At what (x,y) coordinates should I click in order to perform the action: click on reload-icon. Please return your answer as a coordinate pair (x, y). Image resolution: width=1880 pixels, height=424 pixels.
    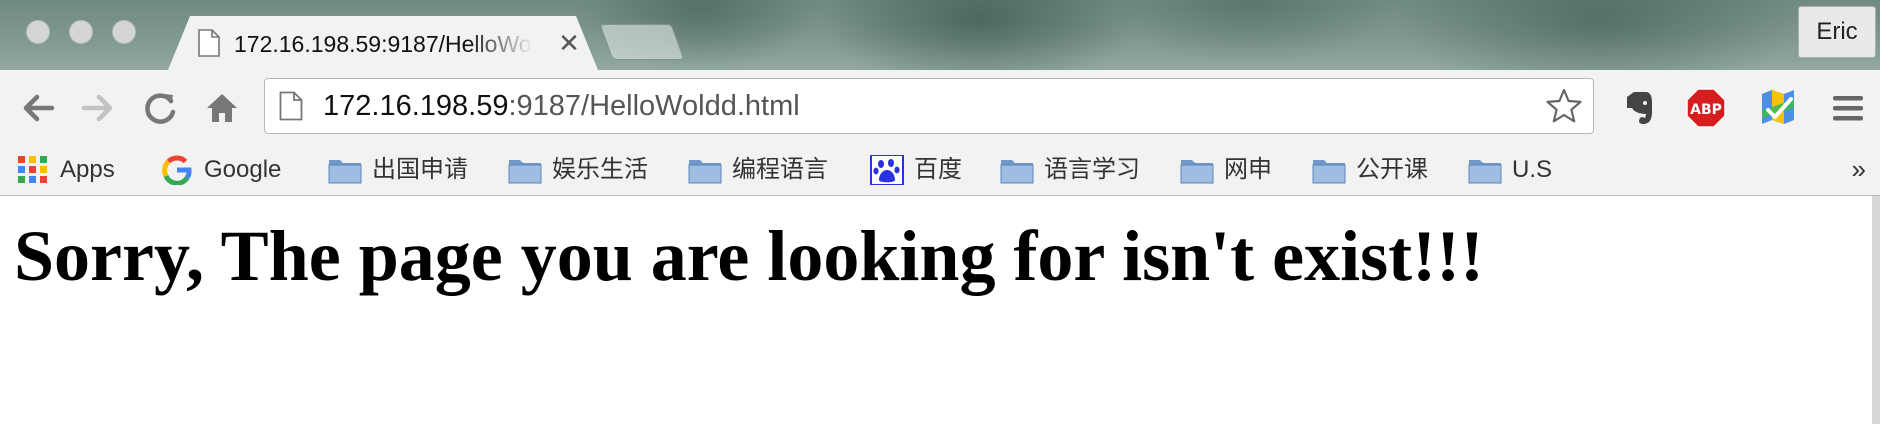
    Looking at the image, I should click on (160, 108).